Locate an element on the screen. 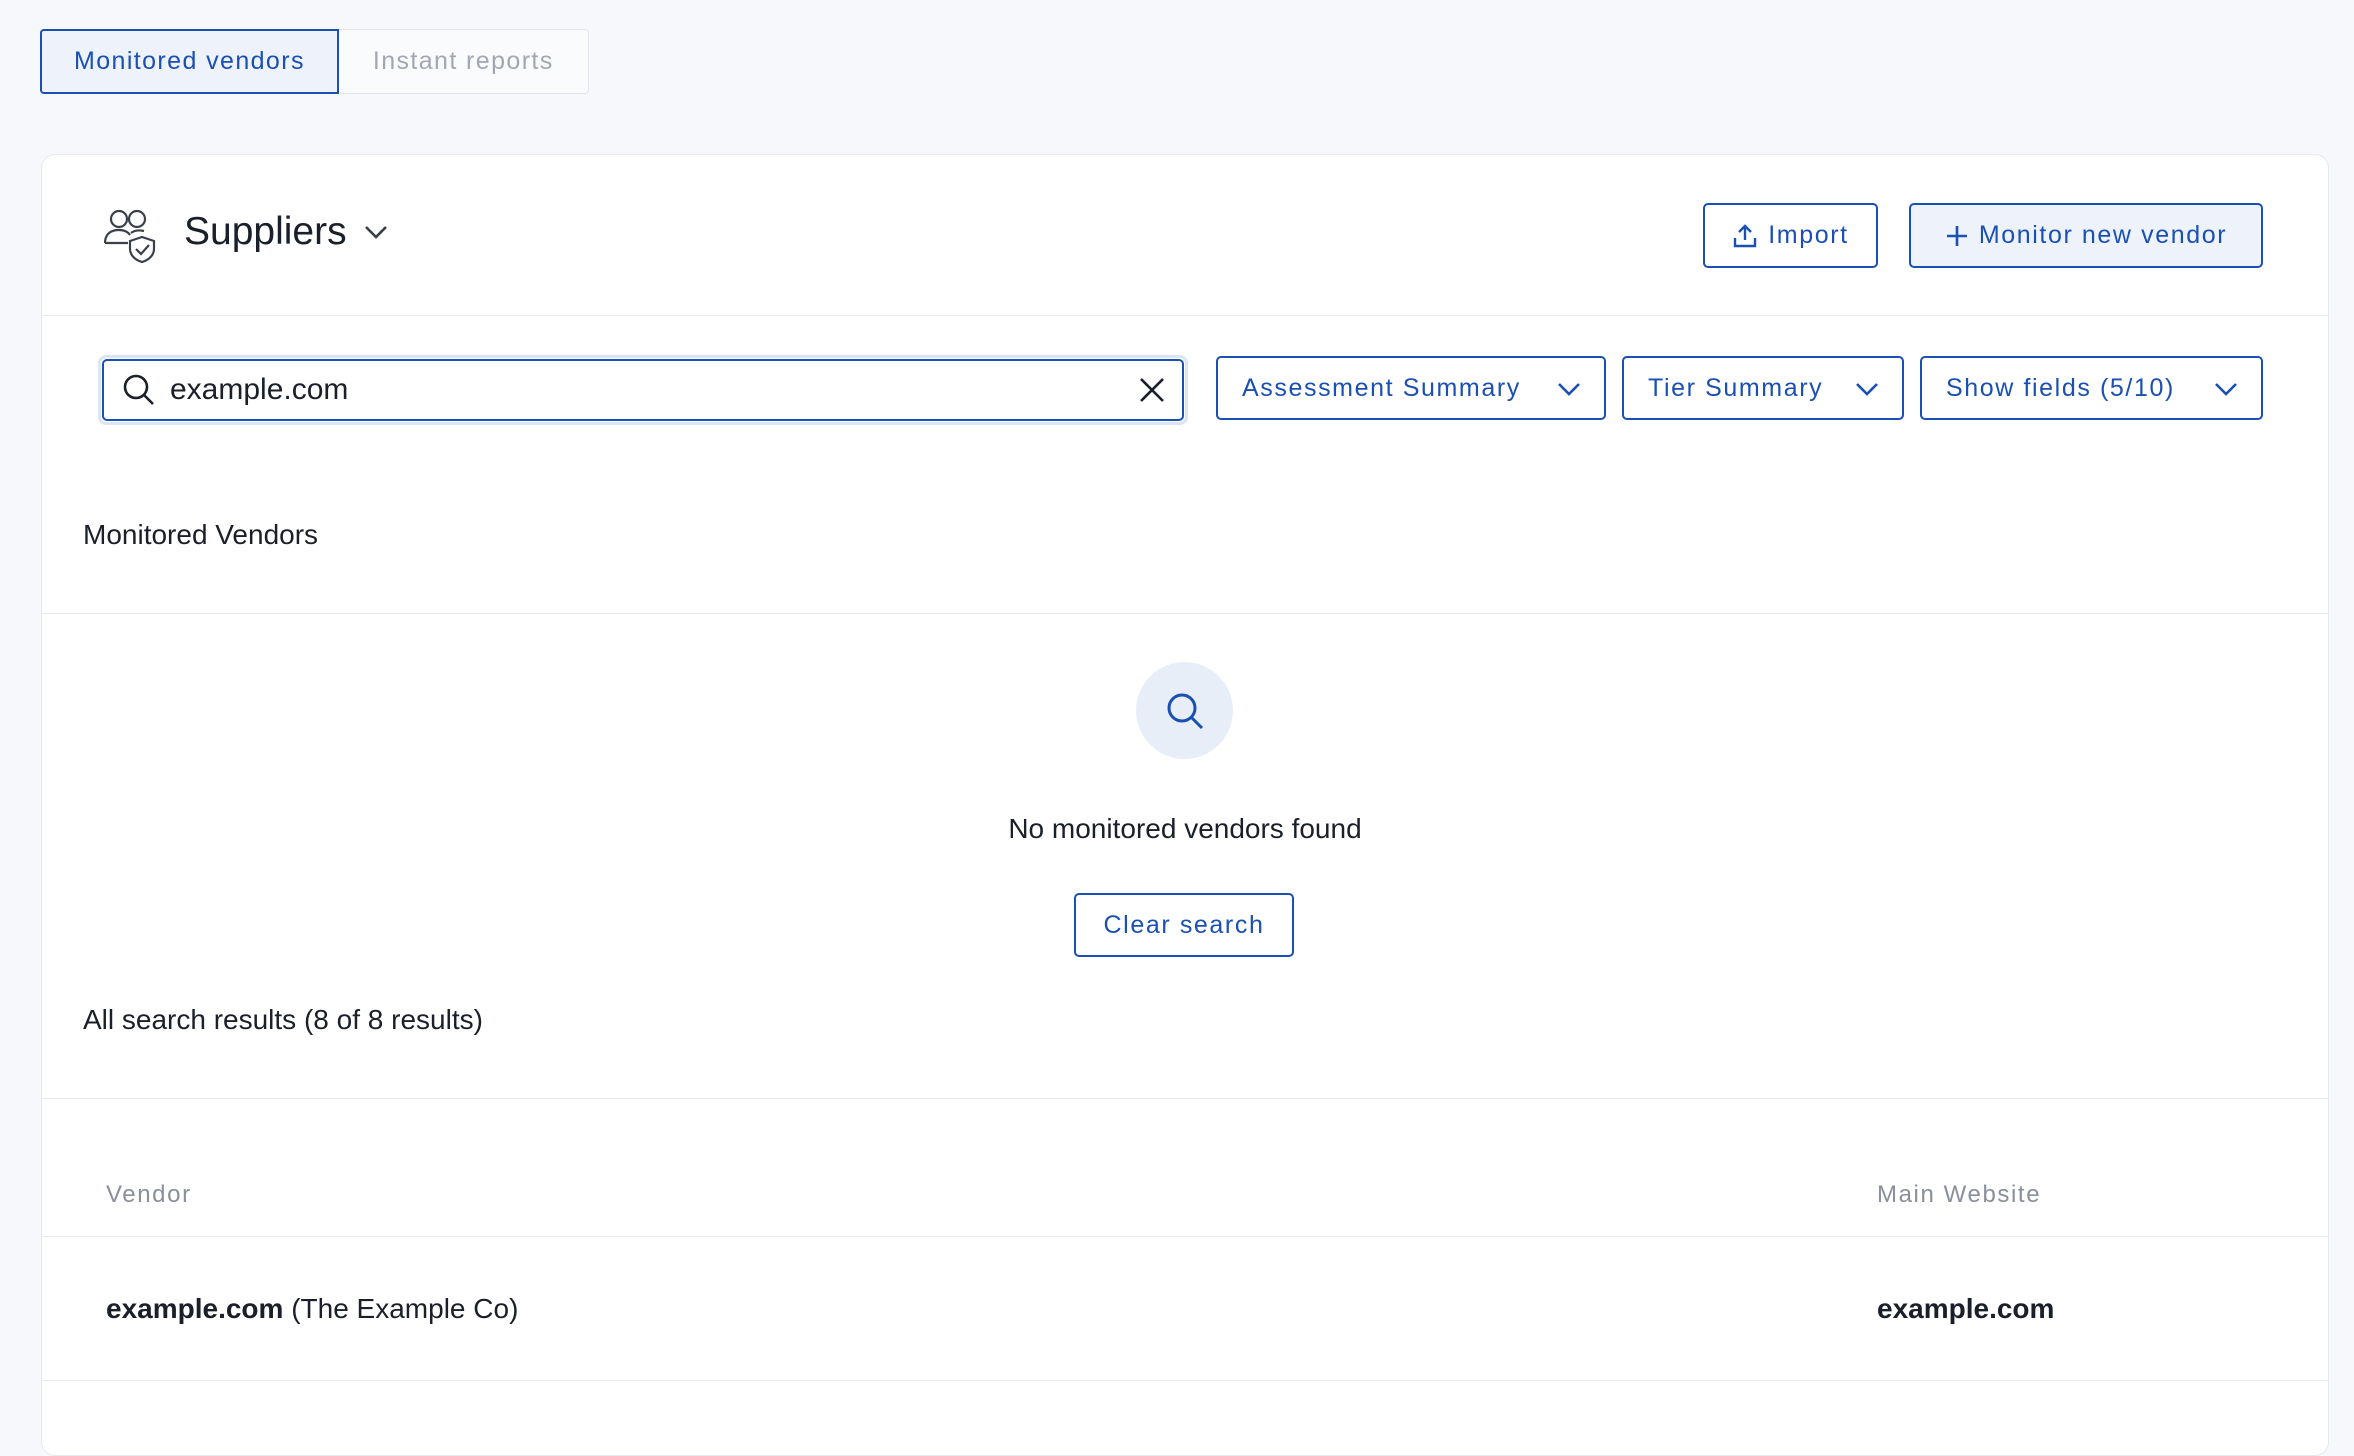 This screenshot has width=2354, height=1456. monitor-new-vendor-button: Monitor new vendor is located at coordinates (2086, 235).